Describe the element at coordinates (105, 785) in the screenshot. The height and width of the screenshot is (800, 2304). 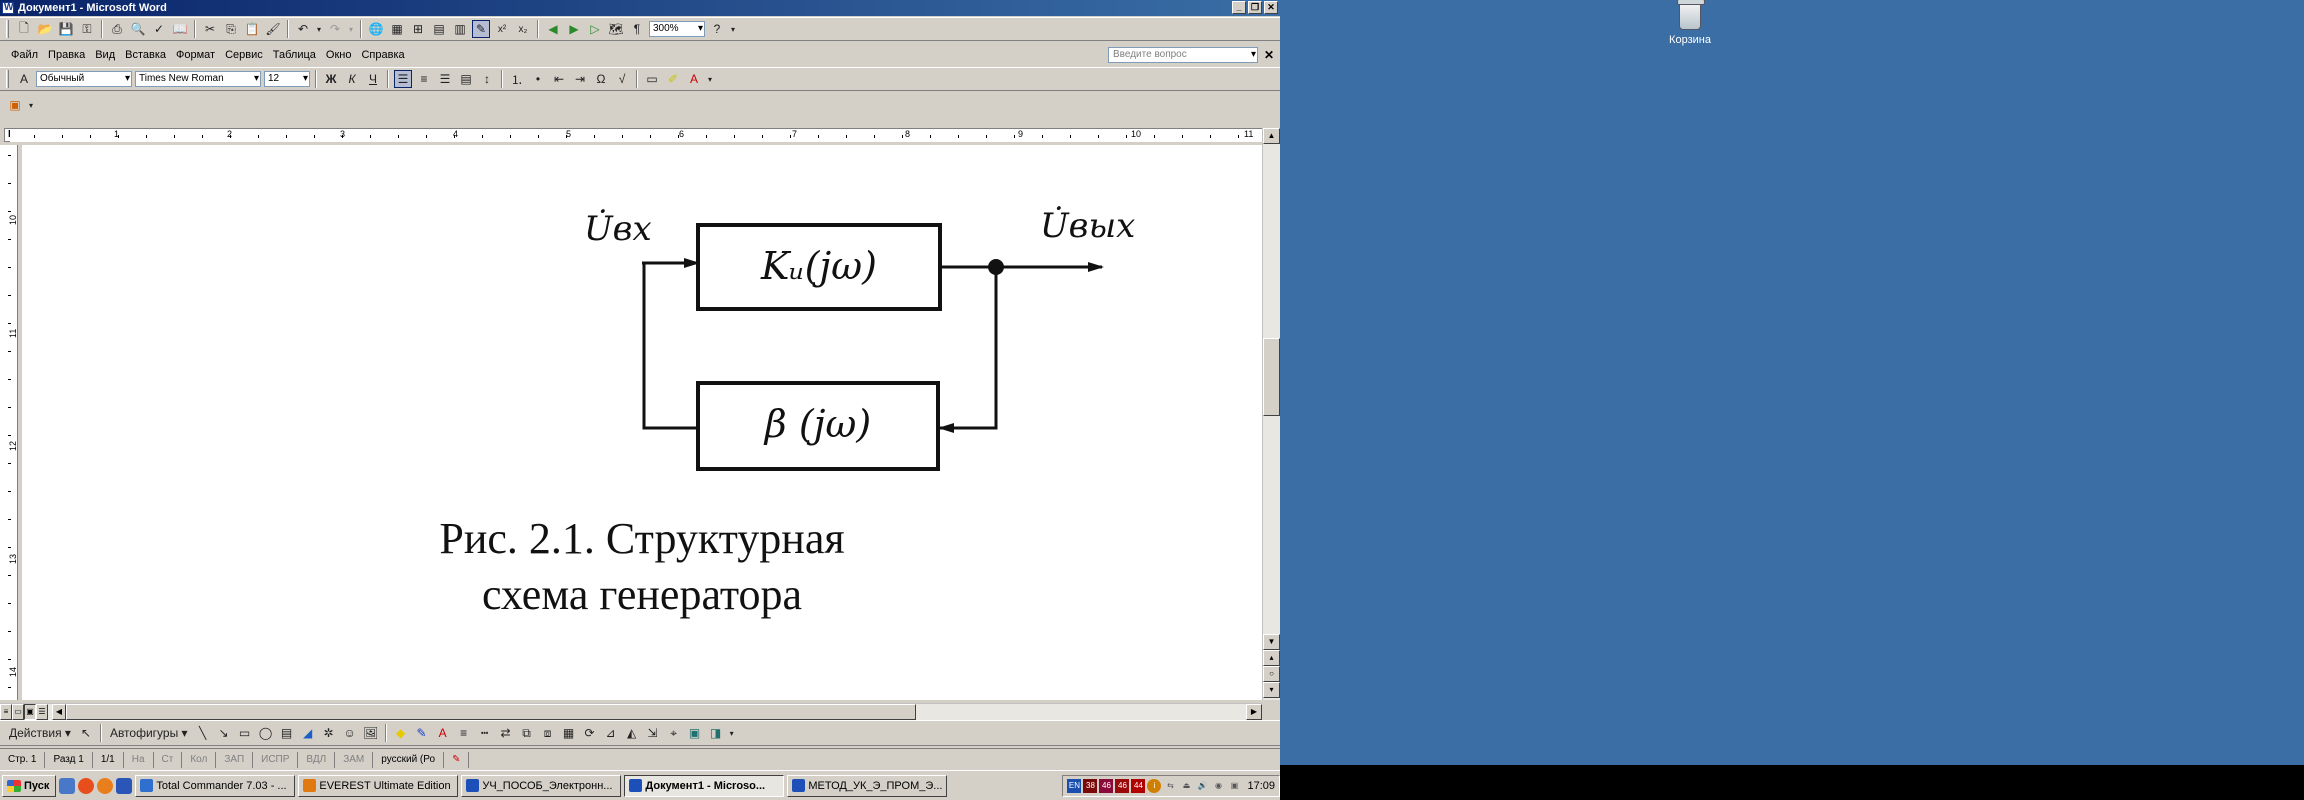
I see `firefox-icon` at that location.